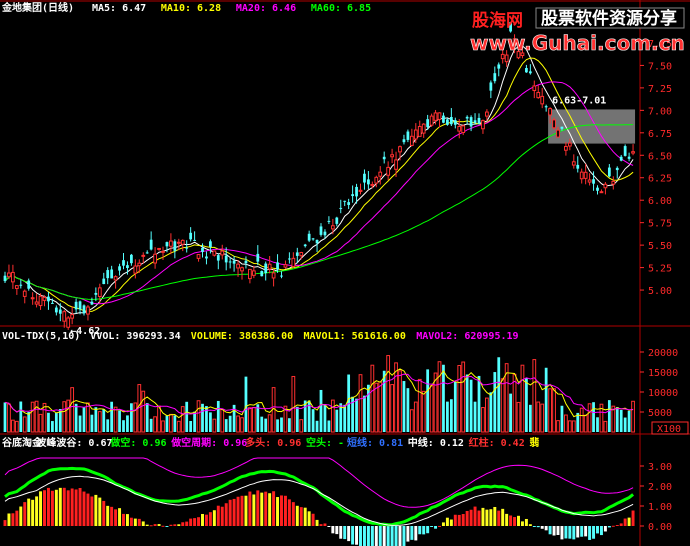  I want to click on oscillator-legend-item: 空头: -, so click(325, 442).